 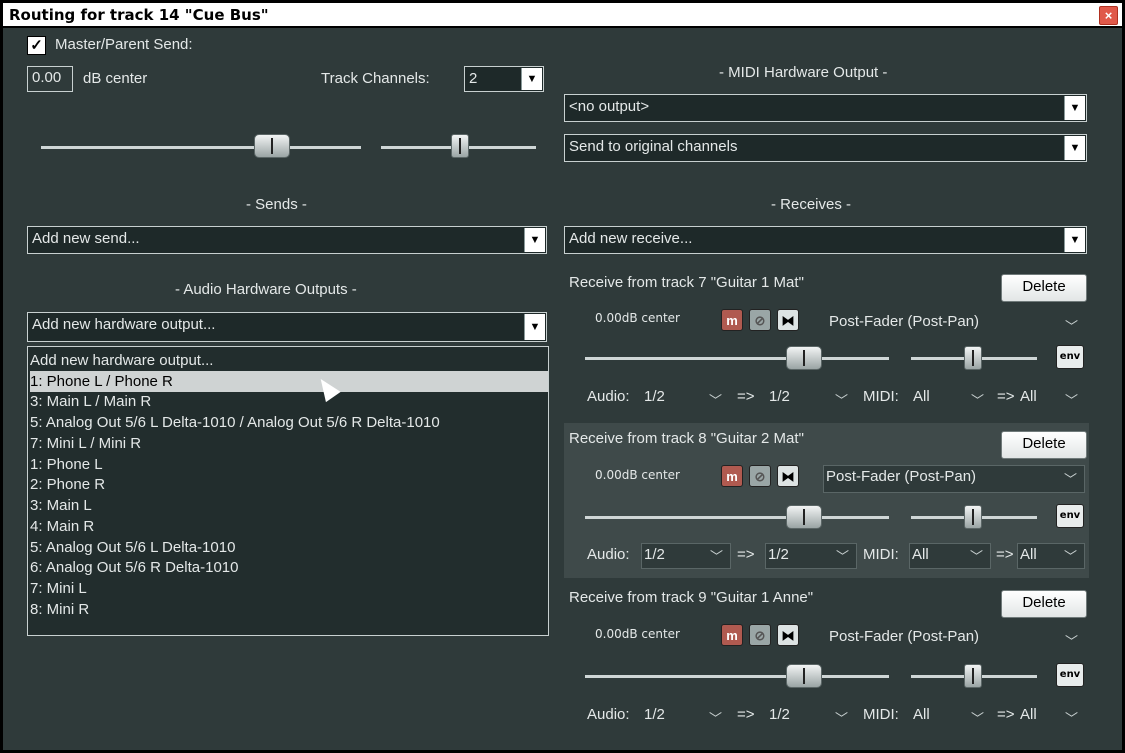 I want to click on midi-output-select: <no output> ▼, so click(x=825, y=108).